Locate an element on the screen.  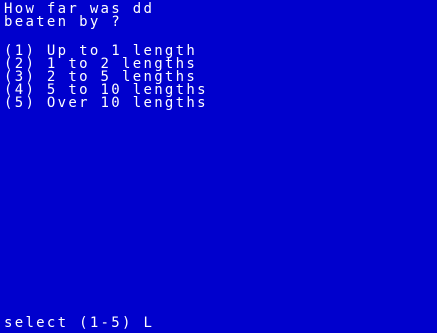
question-line-2: beaten by ? is located at coordinates (63, 22).